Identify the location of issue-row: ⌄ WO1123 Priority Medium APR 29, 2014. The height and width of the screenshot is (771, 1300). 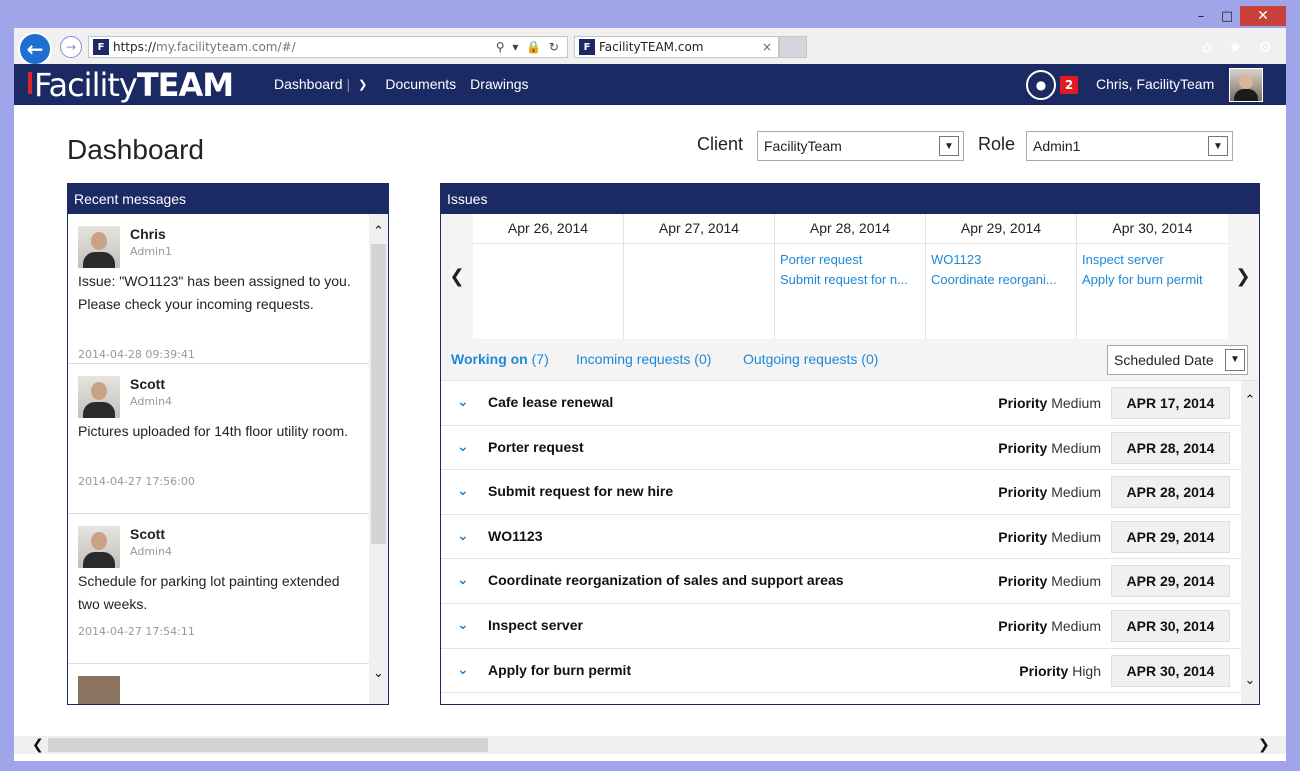
(841, 537).